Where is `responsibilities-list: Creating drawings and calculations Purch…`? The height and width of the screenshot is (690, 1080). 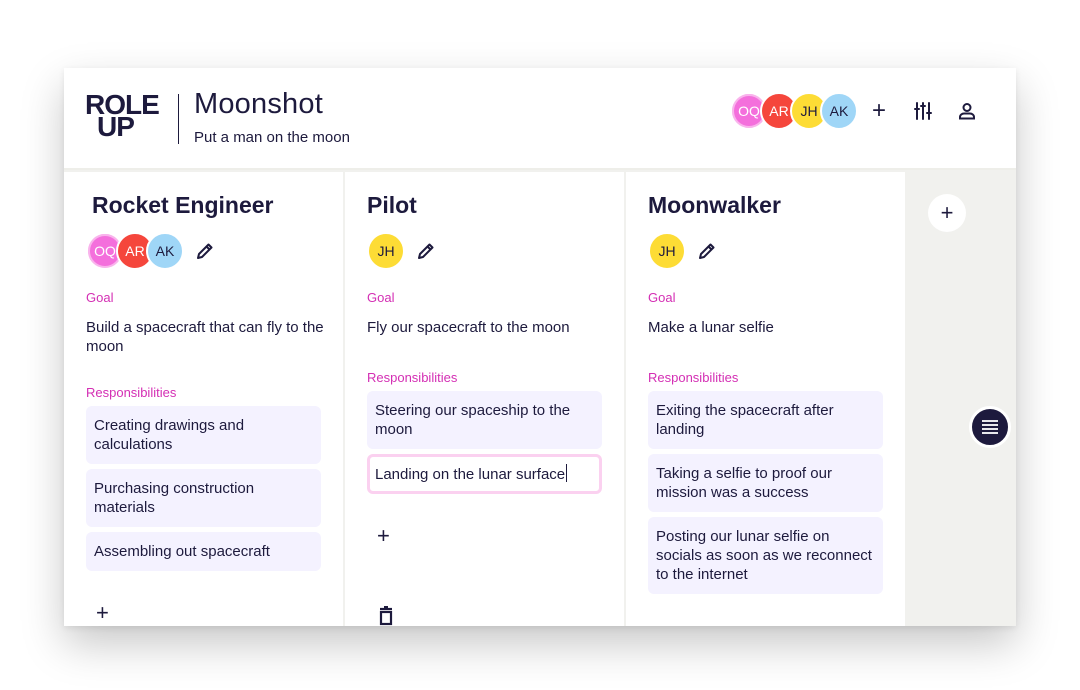
responsibilities-list: Creating drawings and calculations Purch… is located at coordinates (203, 491).